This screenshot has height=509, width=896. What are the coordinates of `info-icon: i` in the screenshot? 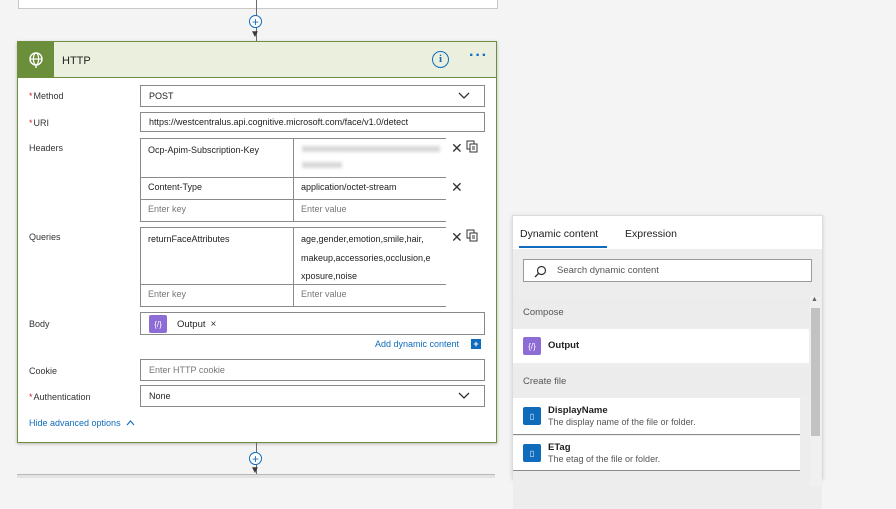 It's located at (440, 59).